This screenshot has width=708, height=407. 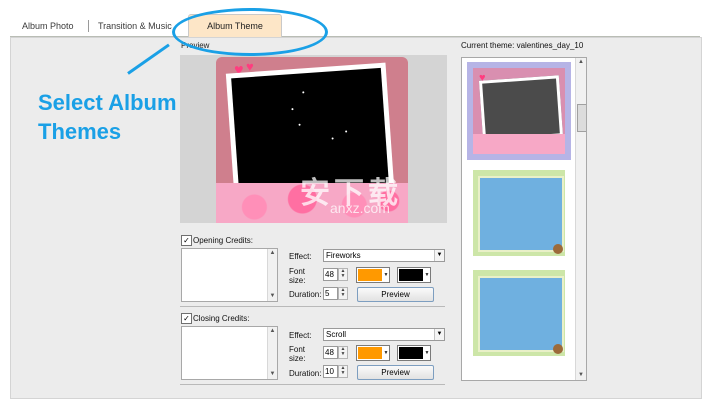 I want to click on callout-line-1: Select Album, so click(x=107, y=102).